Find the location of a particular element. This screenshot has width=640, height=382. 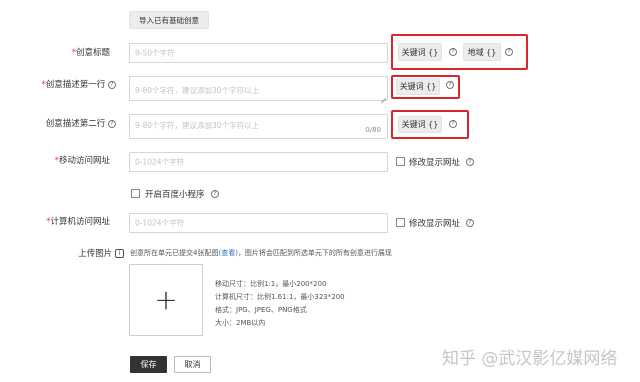

desc2-label-text: 创意描述第二行 is located at coordinates (75, 124).